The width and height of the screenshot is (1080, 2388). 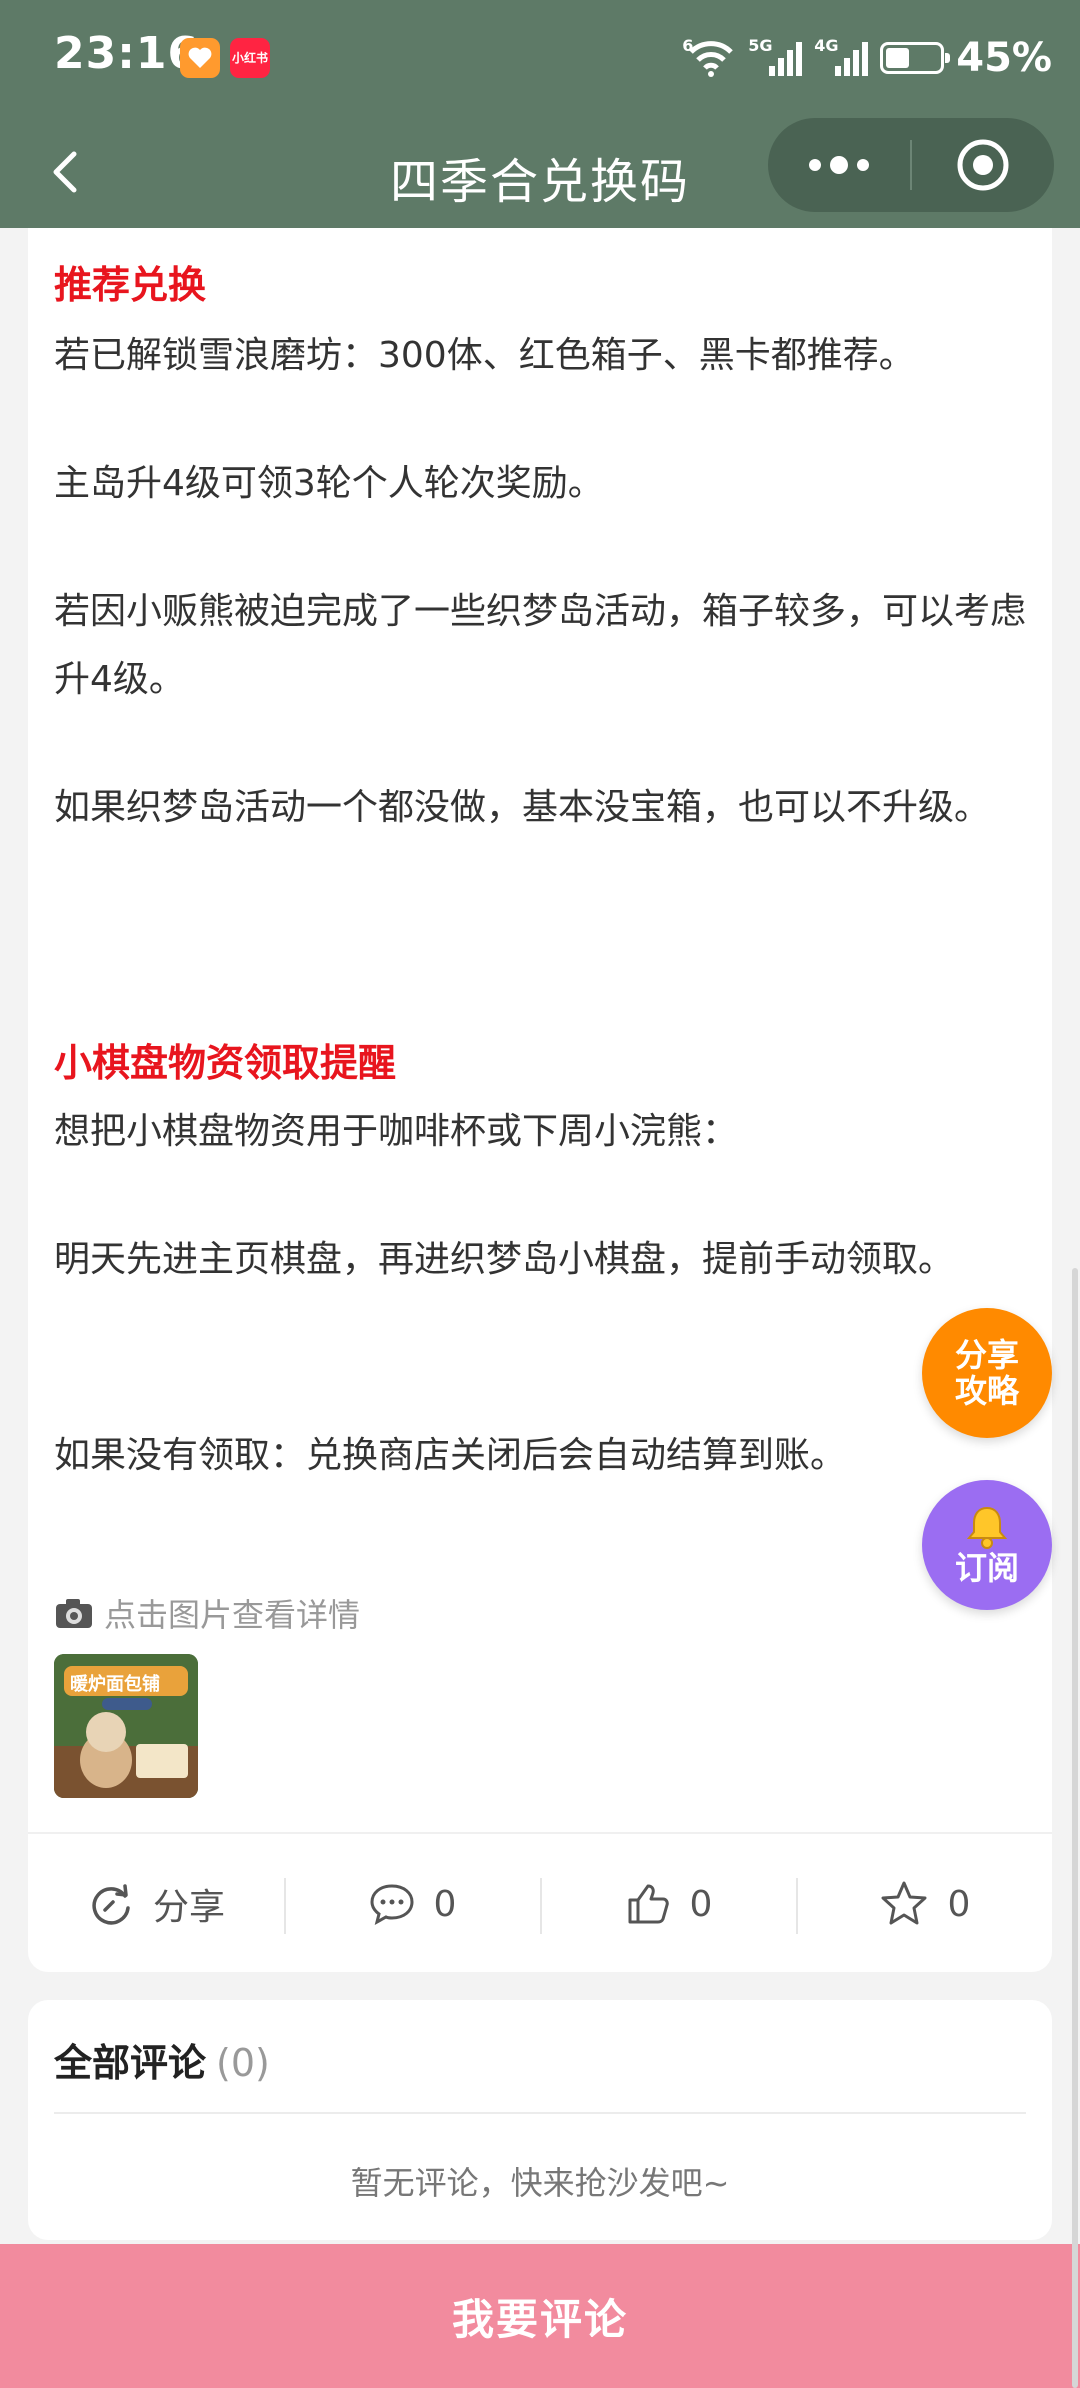 I want to click on target-circle-icon, so click(x=983, y=165).